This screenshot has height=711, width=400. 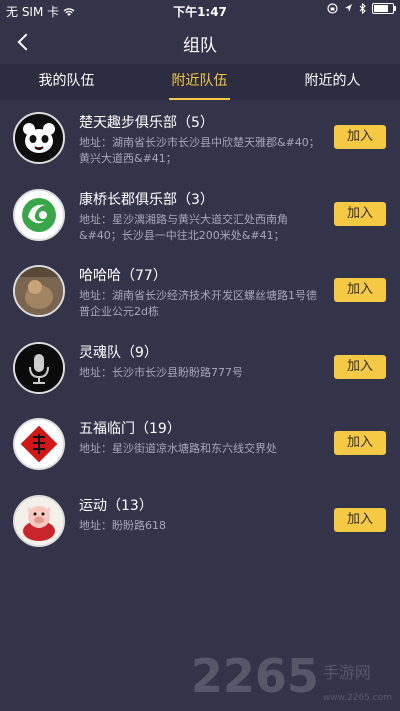 I want to click on watermark-text-group: 手游网 www.2265.com, so click(x=357, y=681).